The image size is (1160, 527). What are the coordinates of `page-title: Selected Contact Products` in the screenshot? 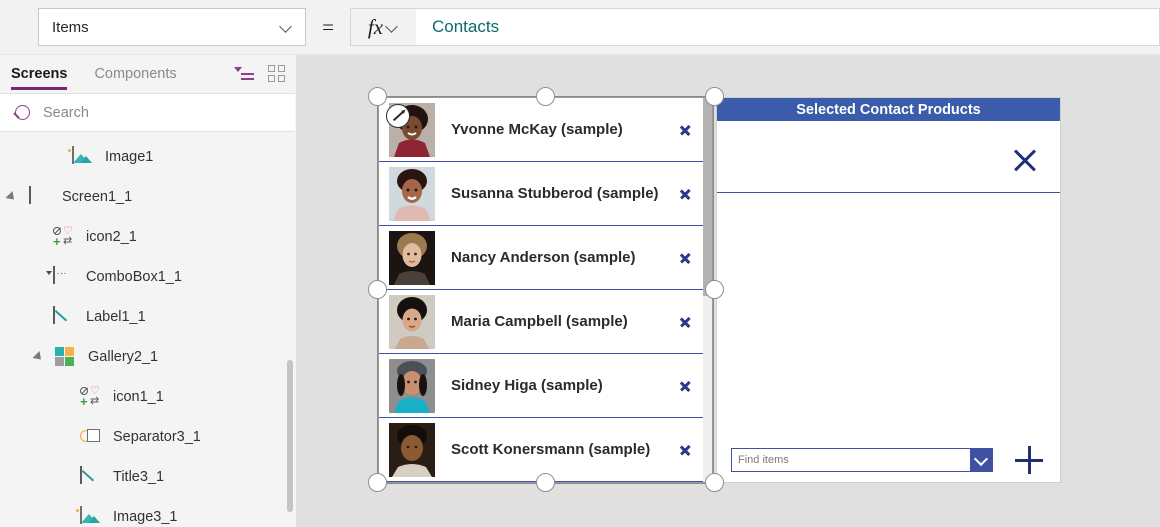 It's located at (888, 109).